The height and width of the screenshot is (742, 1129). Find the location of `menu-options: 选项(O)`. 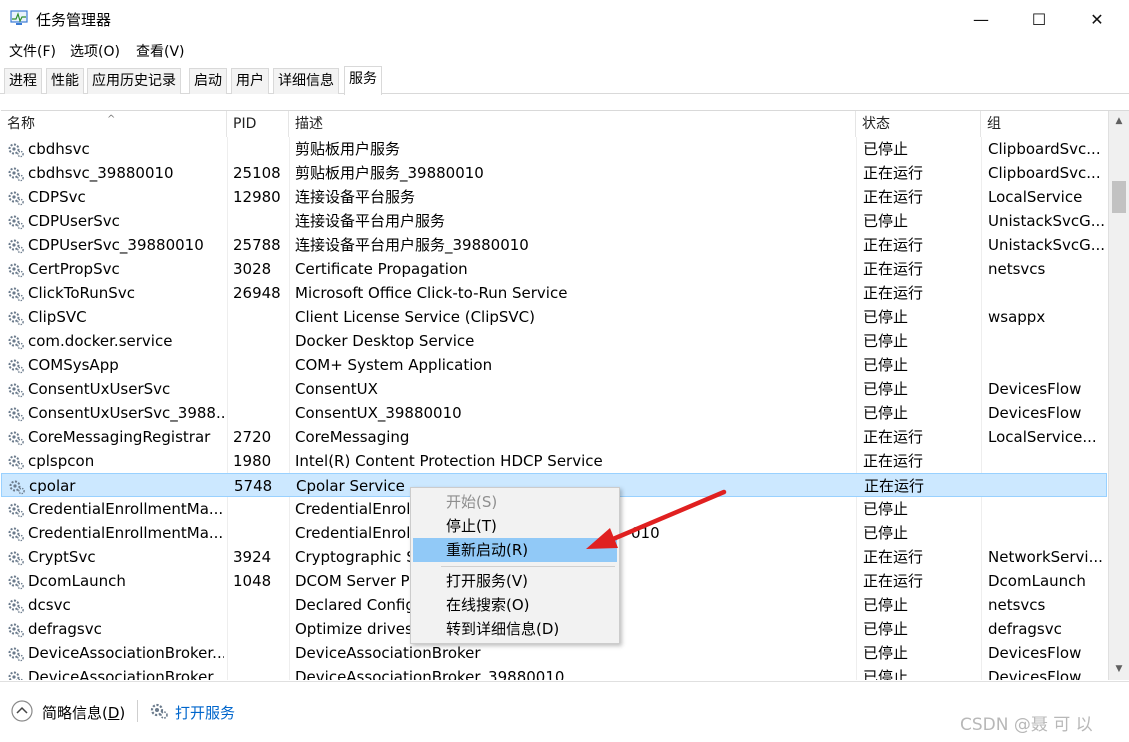

menu-options: 选项(O) is located at coordinates (95, 51).